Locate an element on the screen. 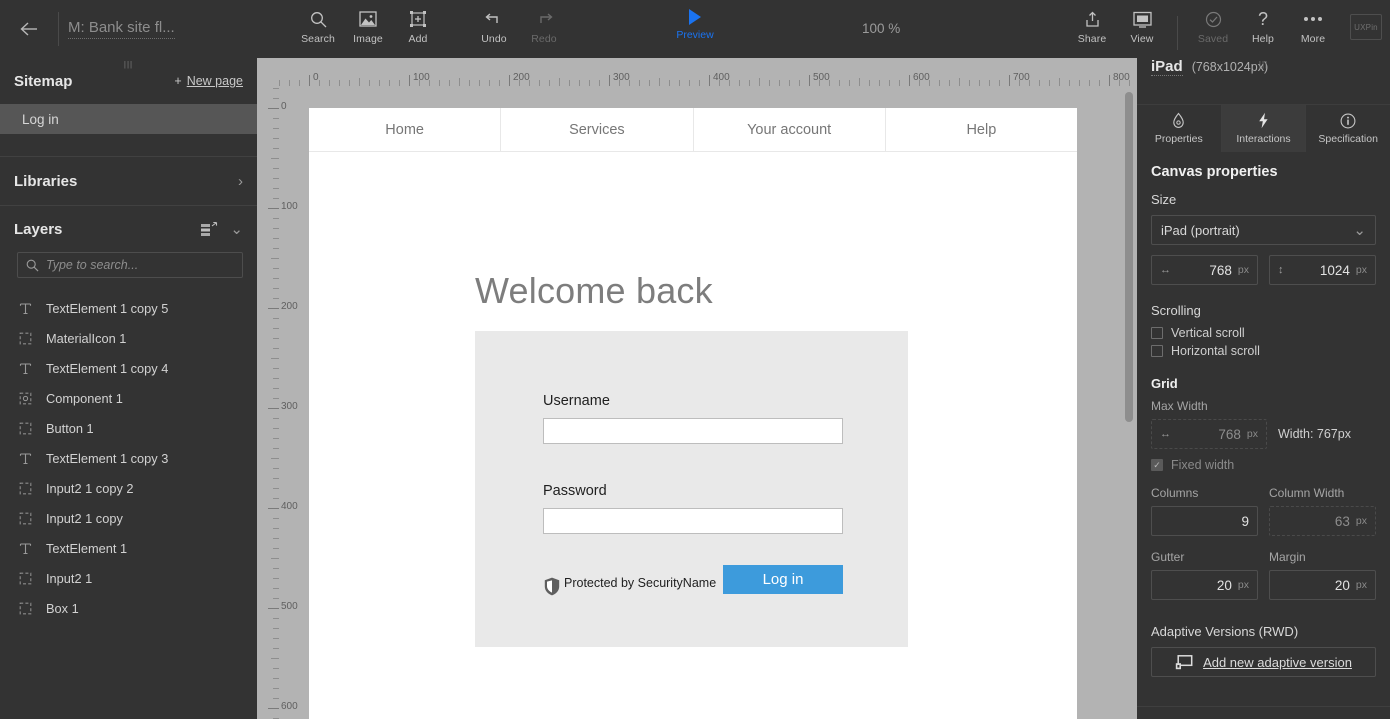 The width and height of the screenshot is (1390, 719). layers-search-box is located at coordinates (130, 265).